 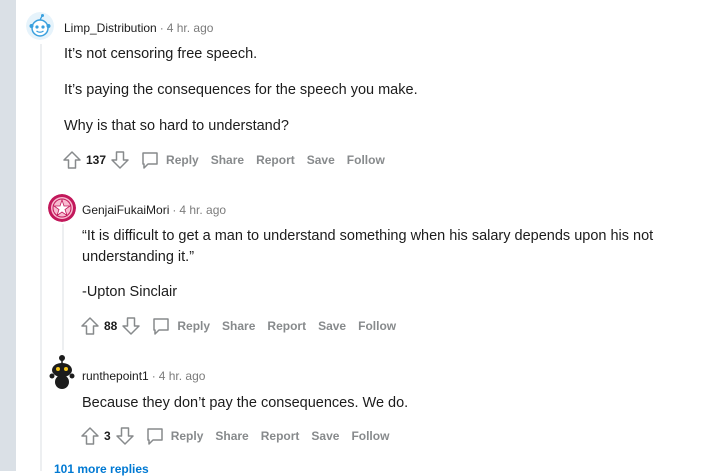 I want to click on snoo-dark-avatar-icon, so click(x=62, y=372).